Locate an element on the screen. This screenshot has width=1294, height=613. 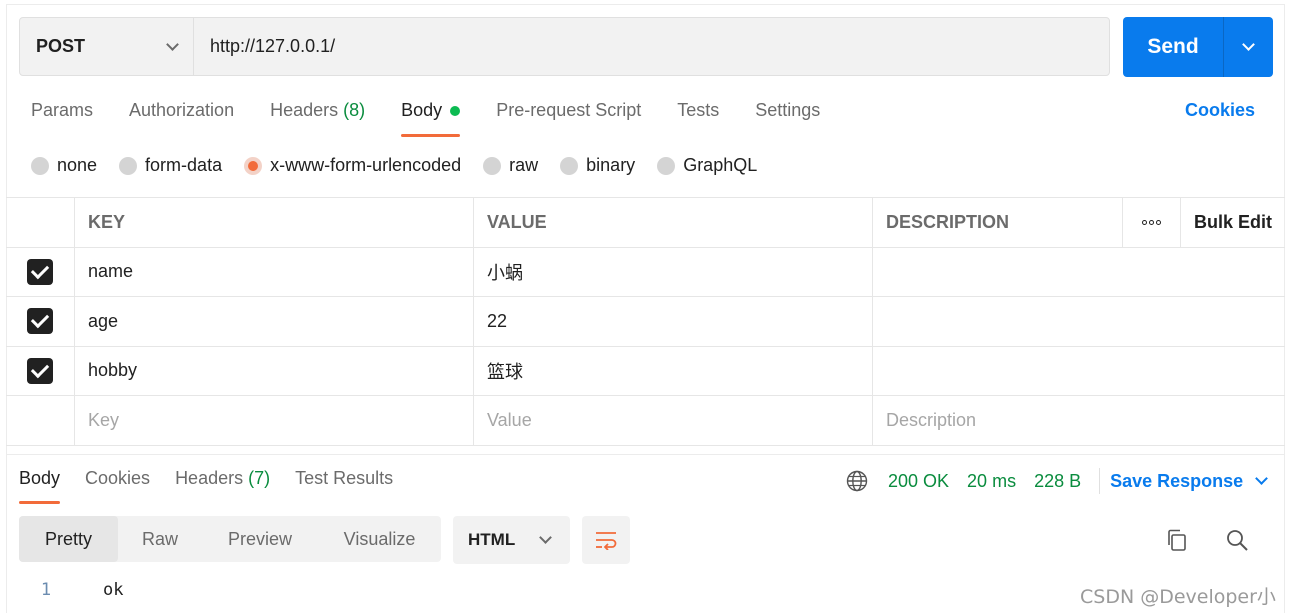
view-mode-preview: Preview is located at coordinates (260, 539).